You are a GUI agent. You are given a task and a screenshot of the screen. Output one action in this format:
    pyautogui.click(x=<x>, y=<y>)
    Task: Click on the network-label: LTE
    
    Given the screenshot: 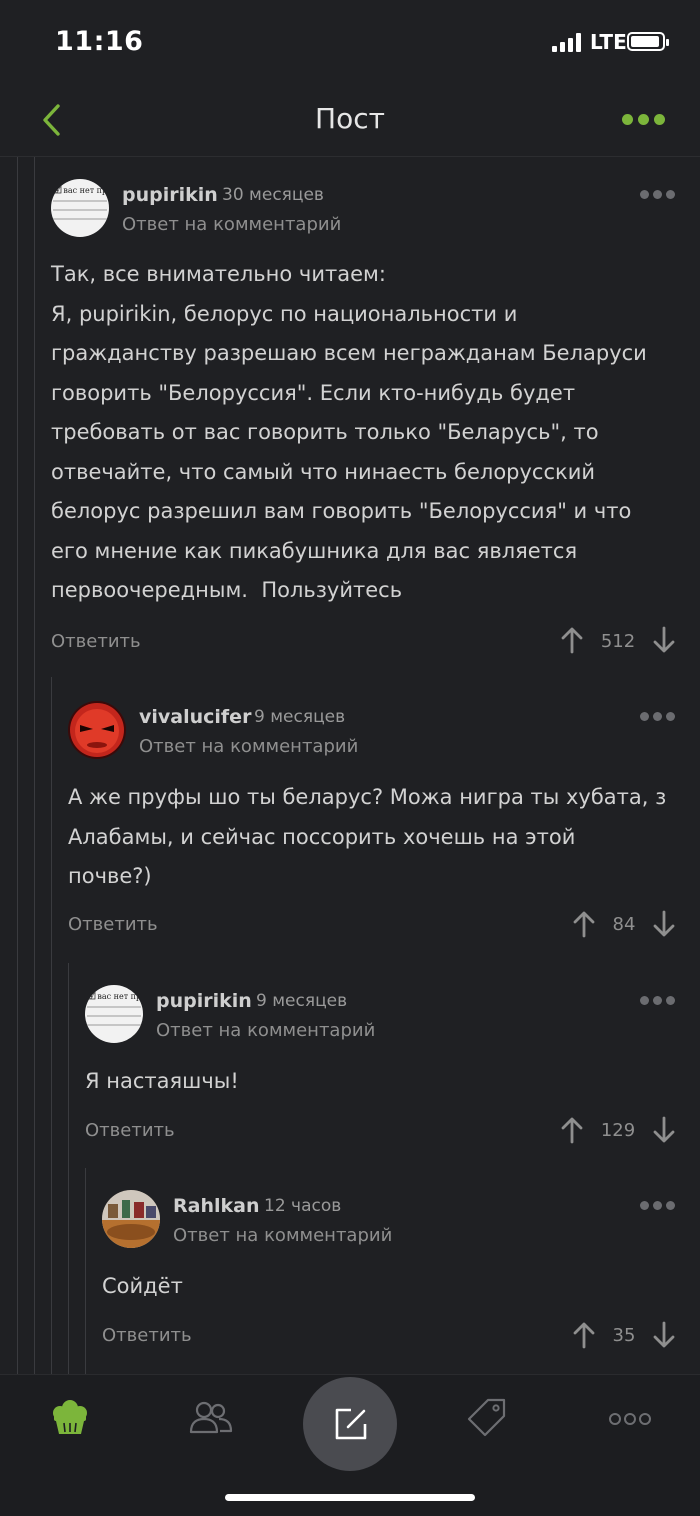 What is the action you would take?
    pyautogui.click(x=608, y=42)
    